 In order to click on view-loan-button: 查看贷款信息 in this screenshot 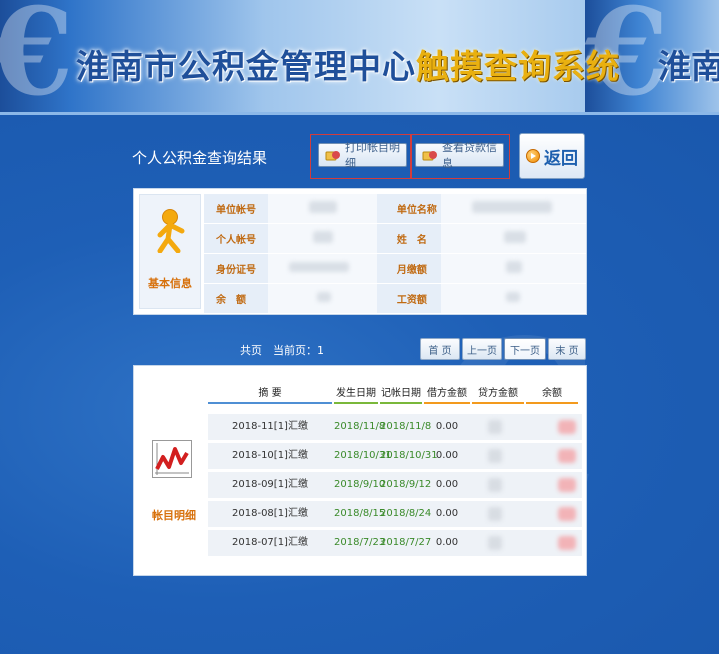, I will do `click(459, 155)`.